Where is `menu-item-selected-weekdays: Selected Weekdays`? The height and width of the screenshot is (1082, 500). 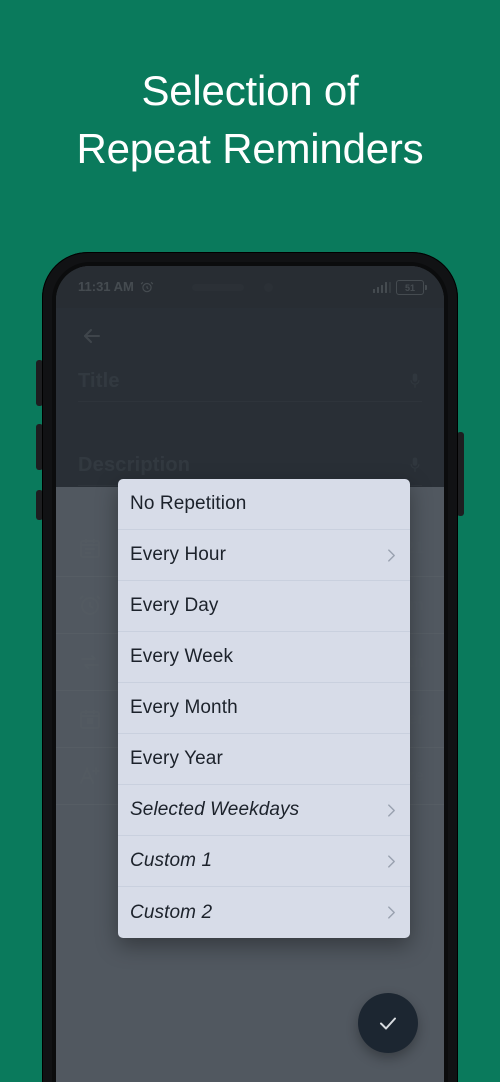 menu-item-selected-weekdays: Selected Weekdays is located at coordinates (264, 810).